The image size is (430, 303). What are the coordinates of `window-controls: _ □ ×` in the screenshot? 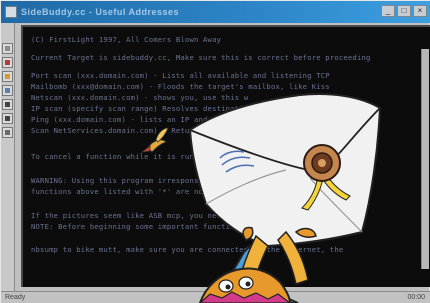 It's located at (404, 11).